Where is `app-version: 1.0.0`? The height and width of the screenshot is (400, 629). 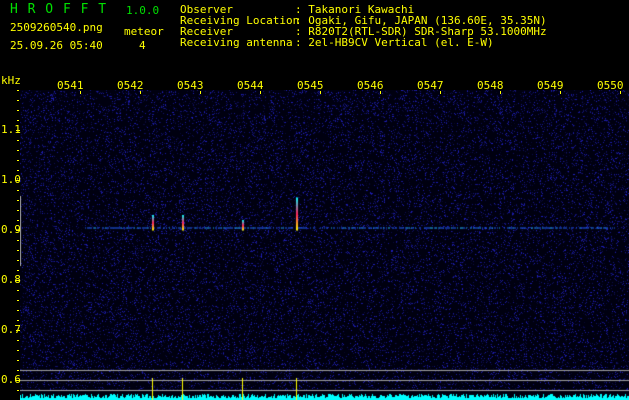 app-version: 1.0.0 is located at coordinates (142, 11).